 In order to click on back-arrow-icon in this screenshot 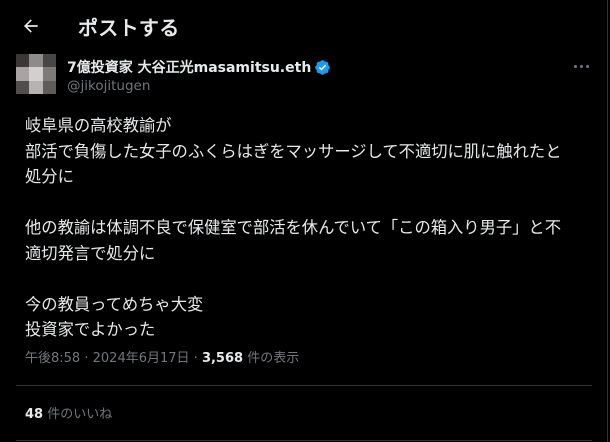, I will do `click(31, 26)`.